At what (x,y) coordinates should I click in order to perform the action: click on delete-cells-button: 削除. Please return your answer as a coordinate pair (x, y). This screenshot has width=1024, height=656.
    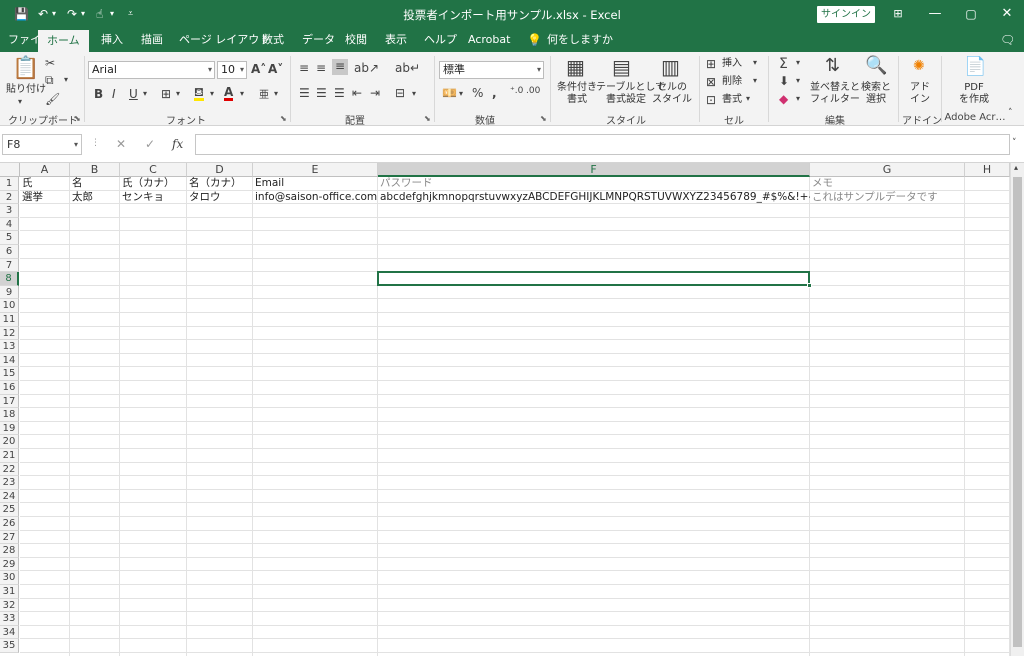
    Looking at the image, I should click on (732, 82).